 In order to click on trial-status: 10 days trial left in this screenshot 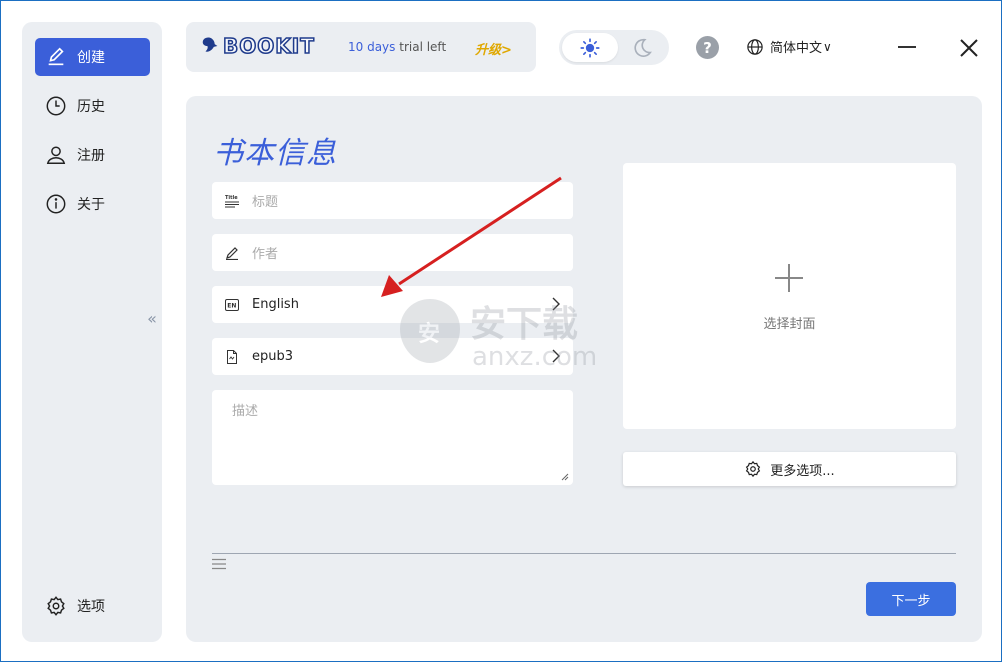, I will do `click(397, 47)`.